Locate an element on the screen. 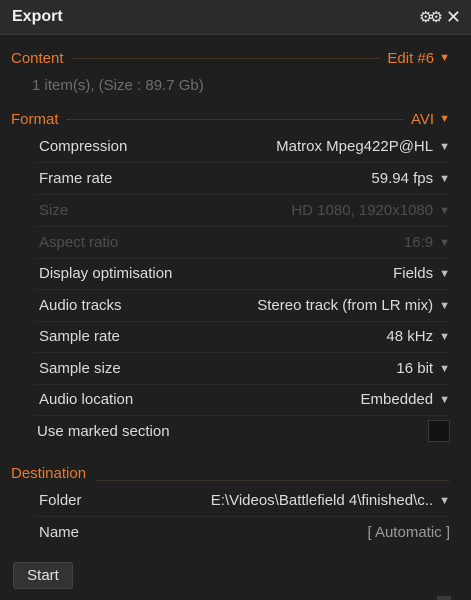 Image resolution: width=471 pixels, height=600 pixels. aspect-ratio-row: Aspect ratio 16:9 ▼ is located at coordinates (242, 243).